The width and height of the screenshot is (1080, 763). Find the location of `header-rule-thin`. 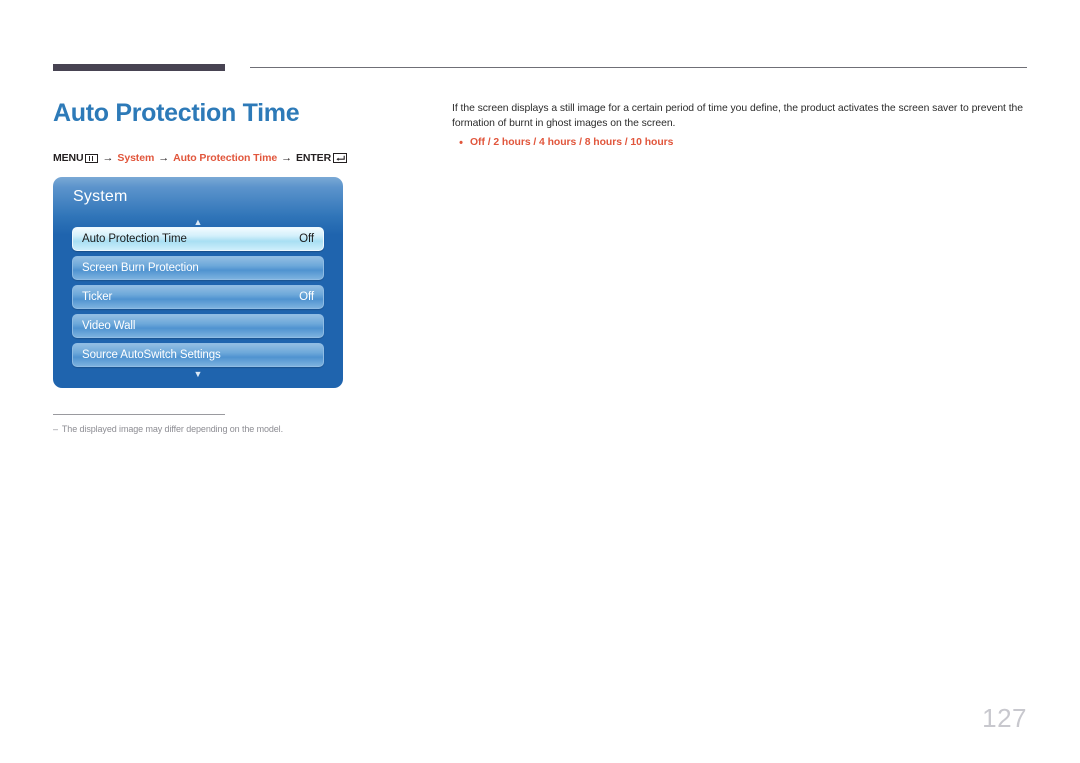

header-rule-thin is located at coordinates (638, 67).